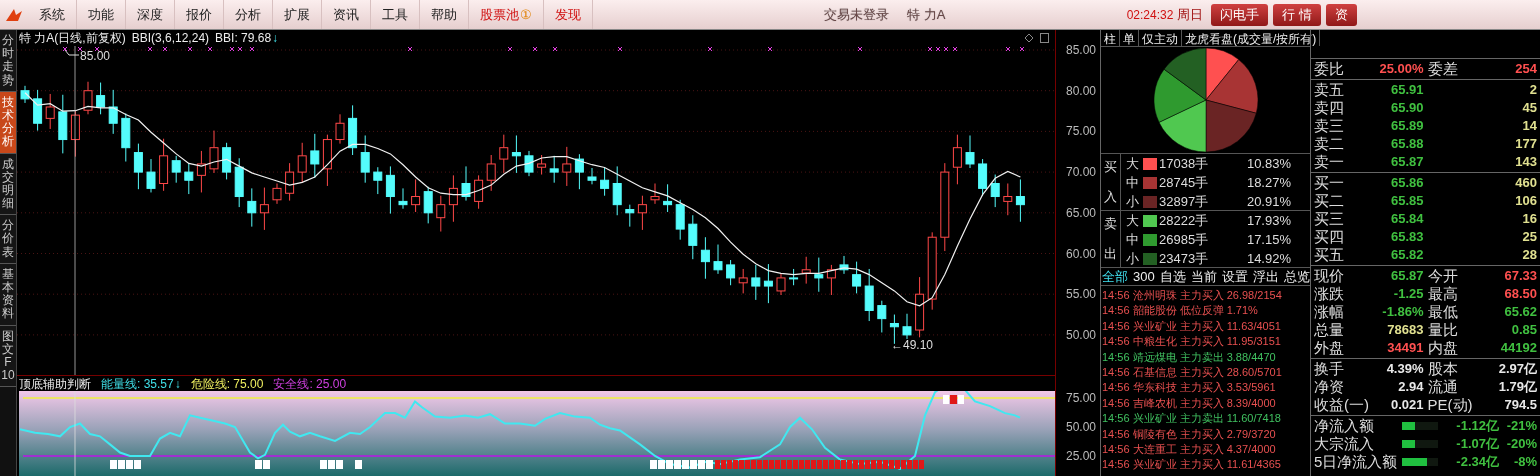 This screenshot has width=1540, height=476. What do you see at coordinates (101, 14) in the screenshot?
I see `menu-item: 功能` at bounding box center [101, 14].